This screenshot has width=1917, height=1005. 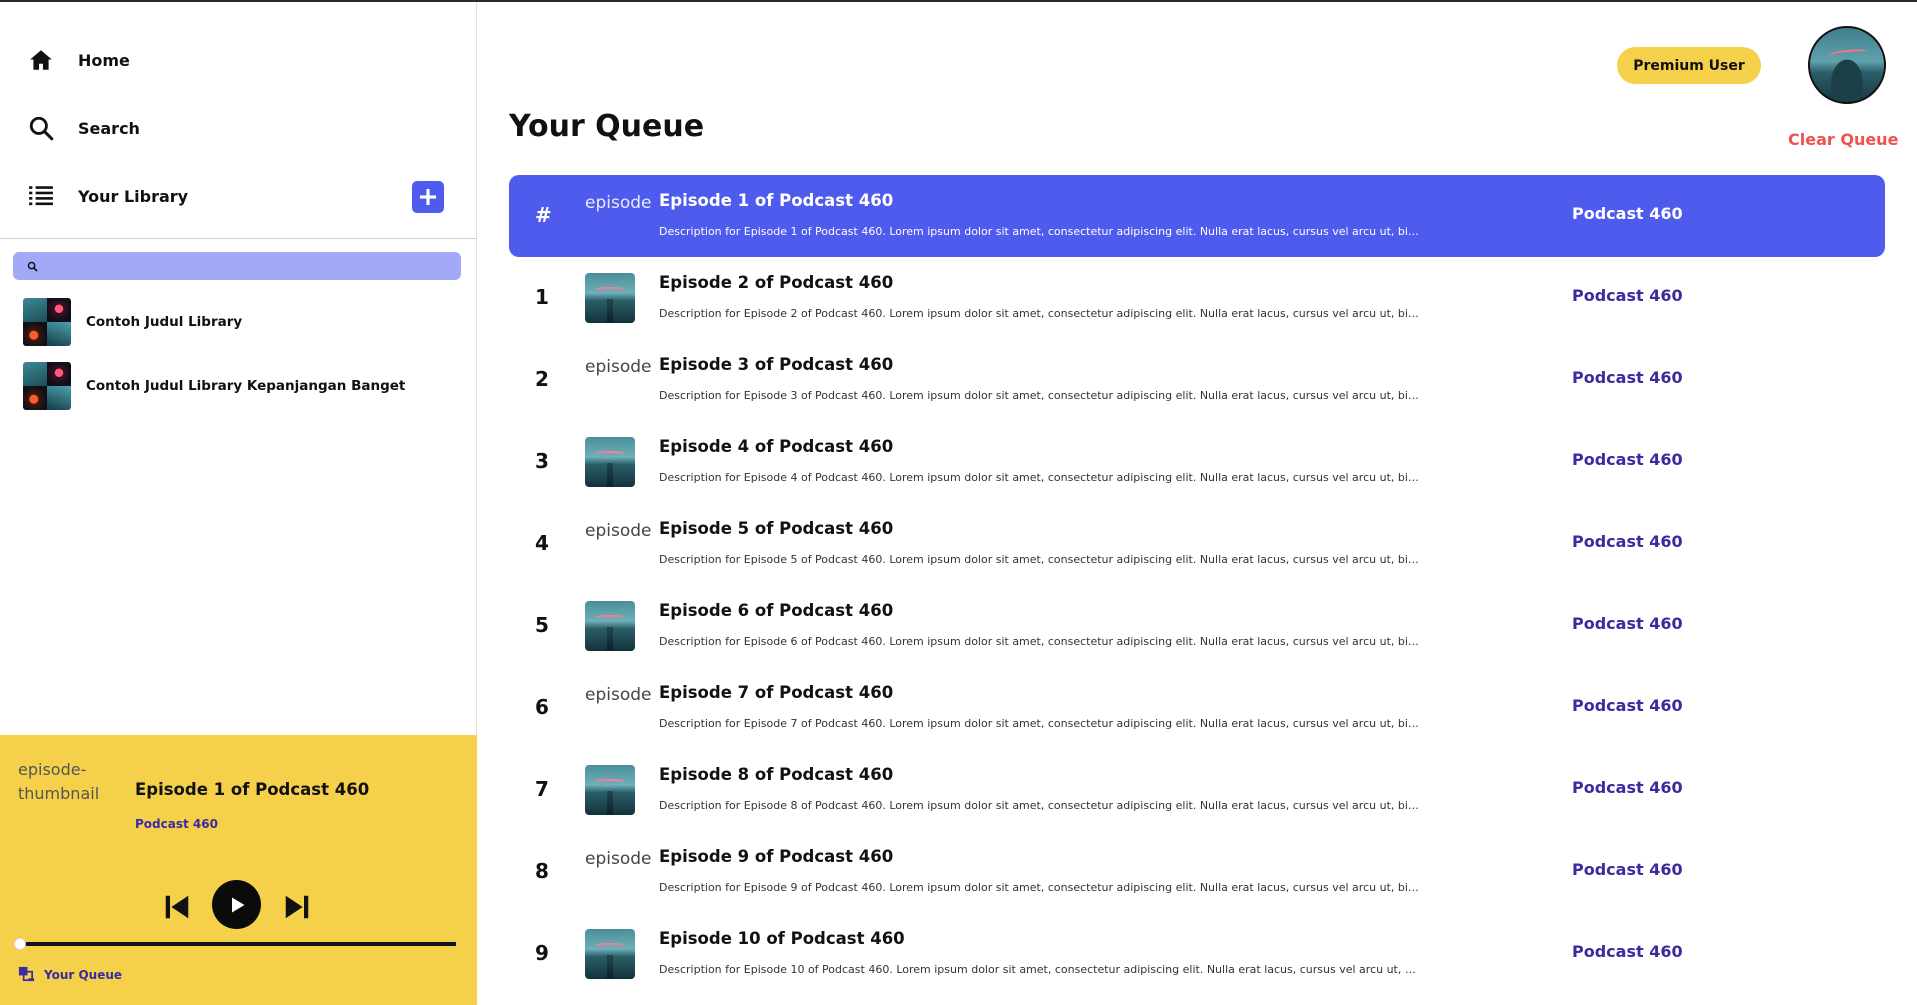 What do you see at coordinates (1689, 65) in the screenshot?
I see `premium-user-badge: Premium User` at bounding box center [1689, 65].